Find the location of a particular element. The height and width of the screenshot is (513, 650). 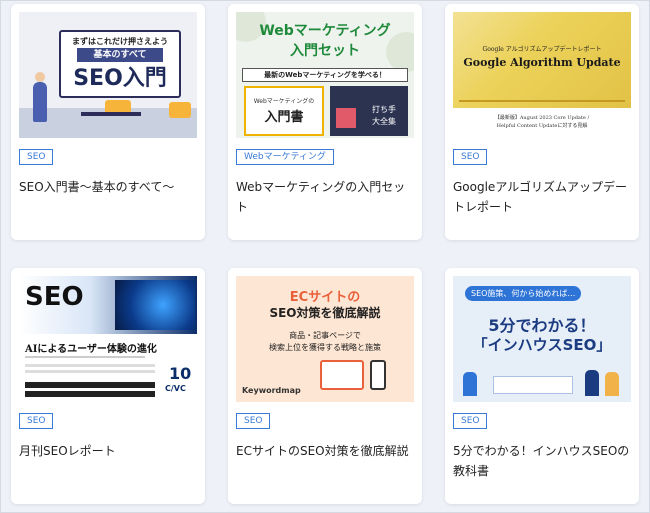

thumb-title-2: 「インハウスSEO」 is located at coordinates (542, 345).